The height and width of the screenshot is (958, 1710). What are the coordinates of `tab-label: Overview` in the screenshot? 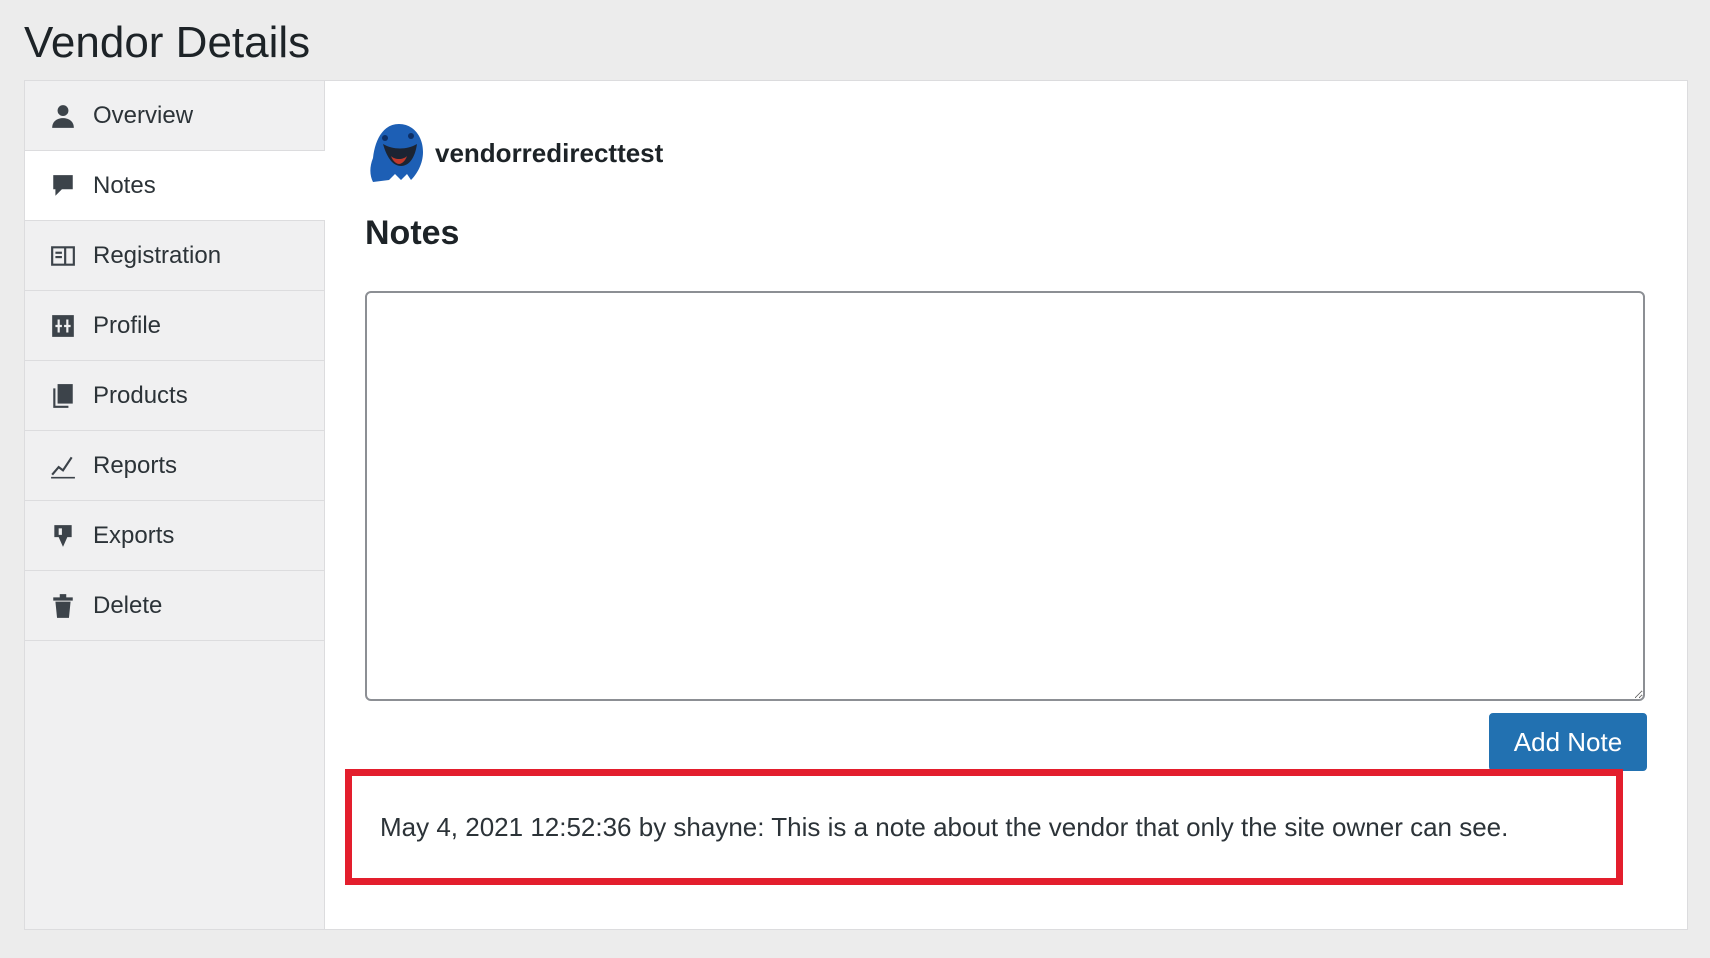 It's located at (143, 115).